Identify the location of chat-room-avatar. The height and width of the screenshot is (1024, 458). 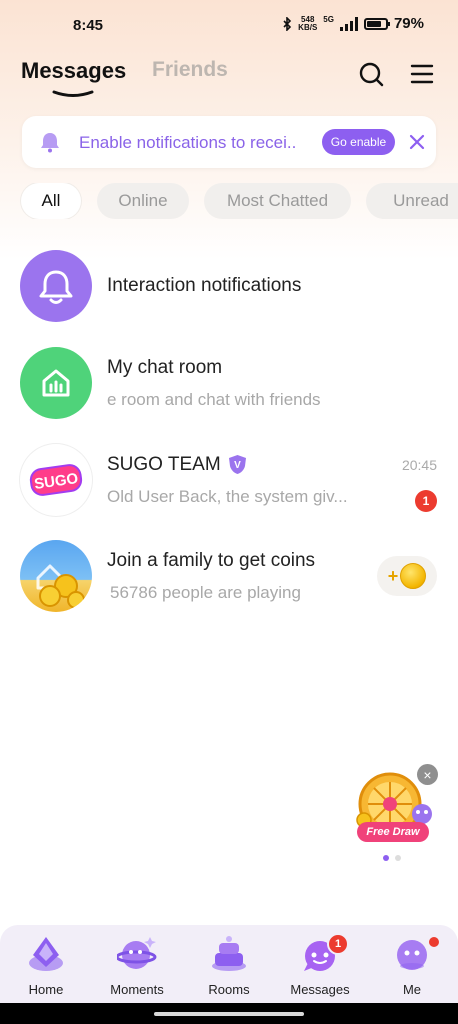
(56, 383).